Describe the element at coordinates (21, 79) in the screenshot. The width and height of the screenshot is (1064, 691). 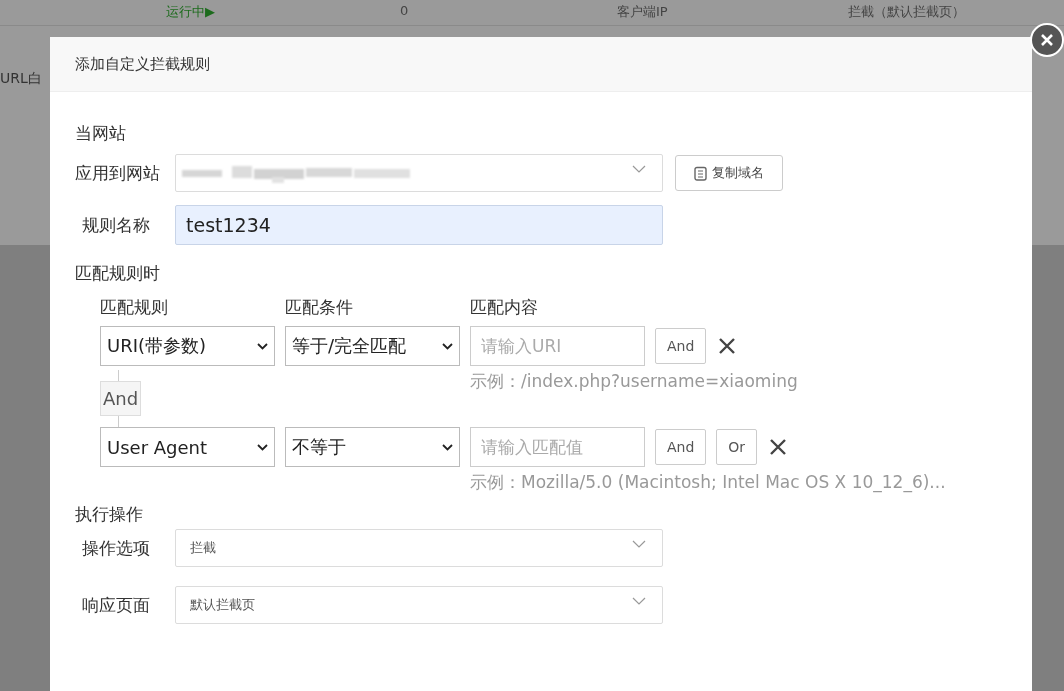
I see `tab-label: URL白` at that location.